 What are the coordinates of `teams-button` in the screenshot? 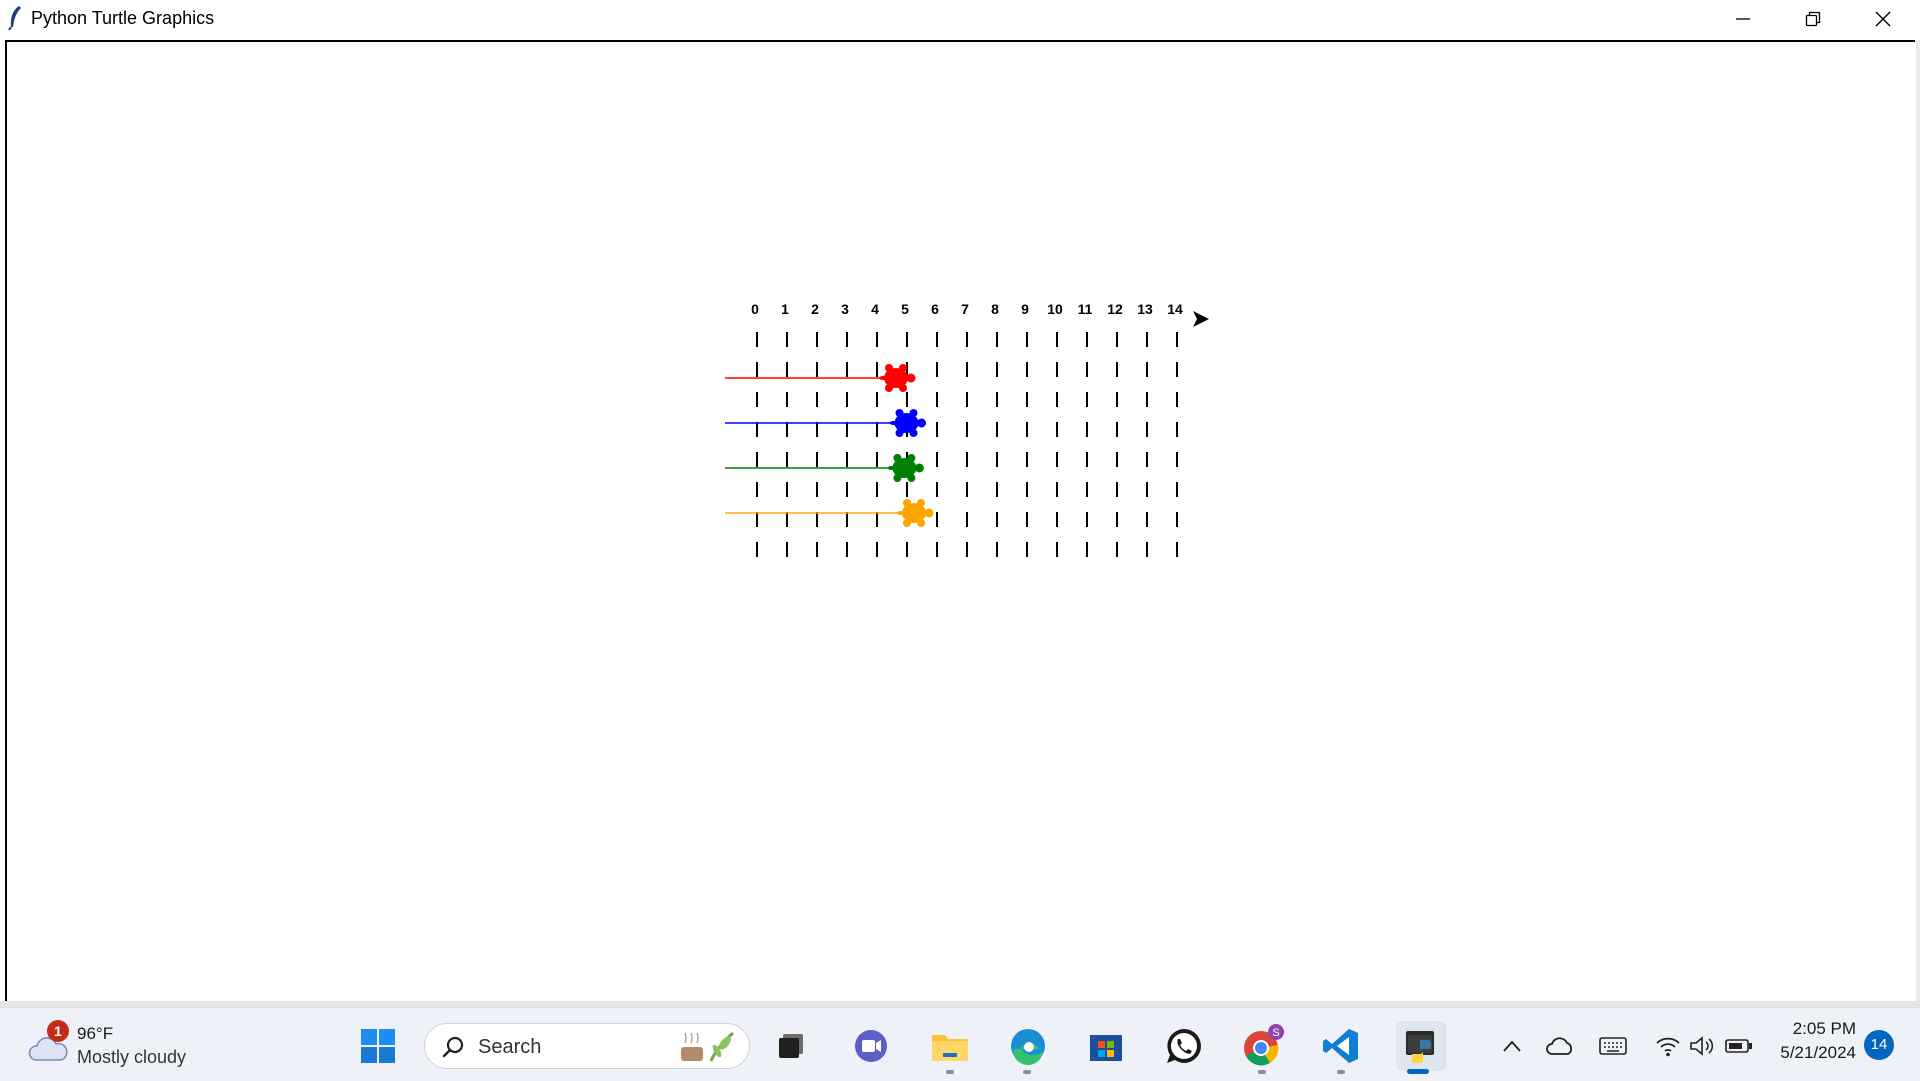 It's located at (871, 1046).